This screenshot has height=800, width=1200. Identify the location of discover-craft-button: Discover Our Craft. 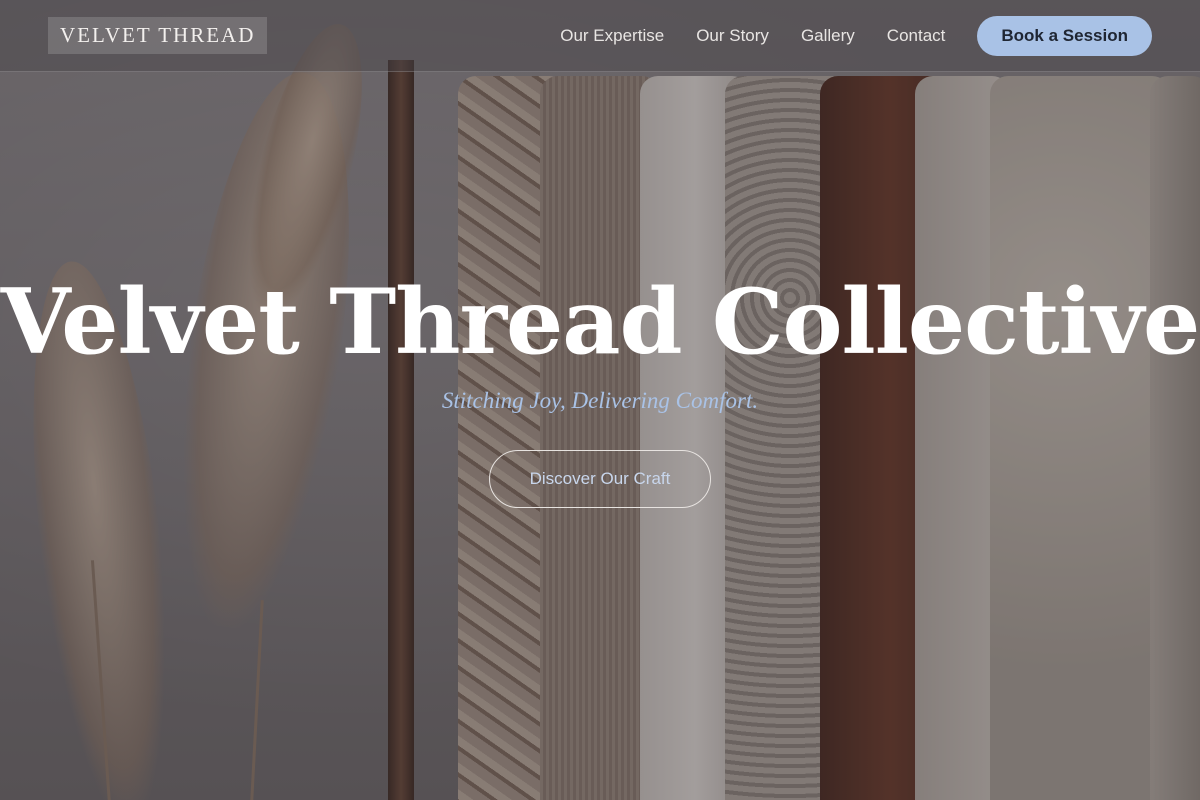
(600, 479).